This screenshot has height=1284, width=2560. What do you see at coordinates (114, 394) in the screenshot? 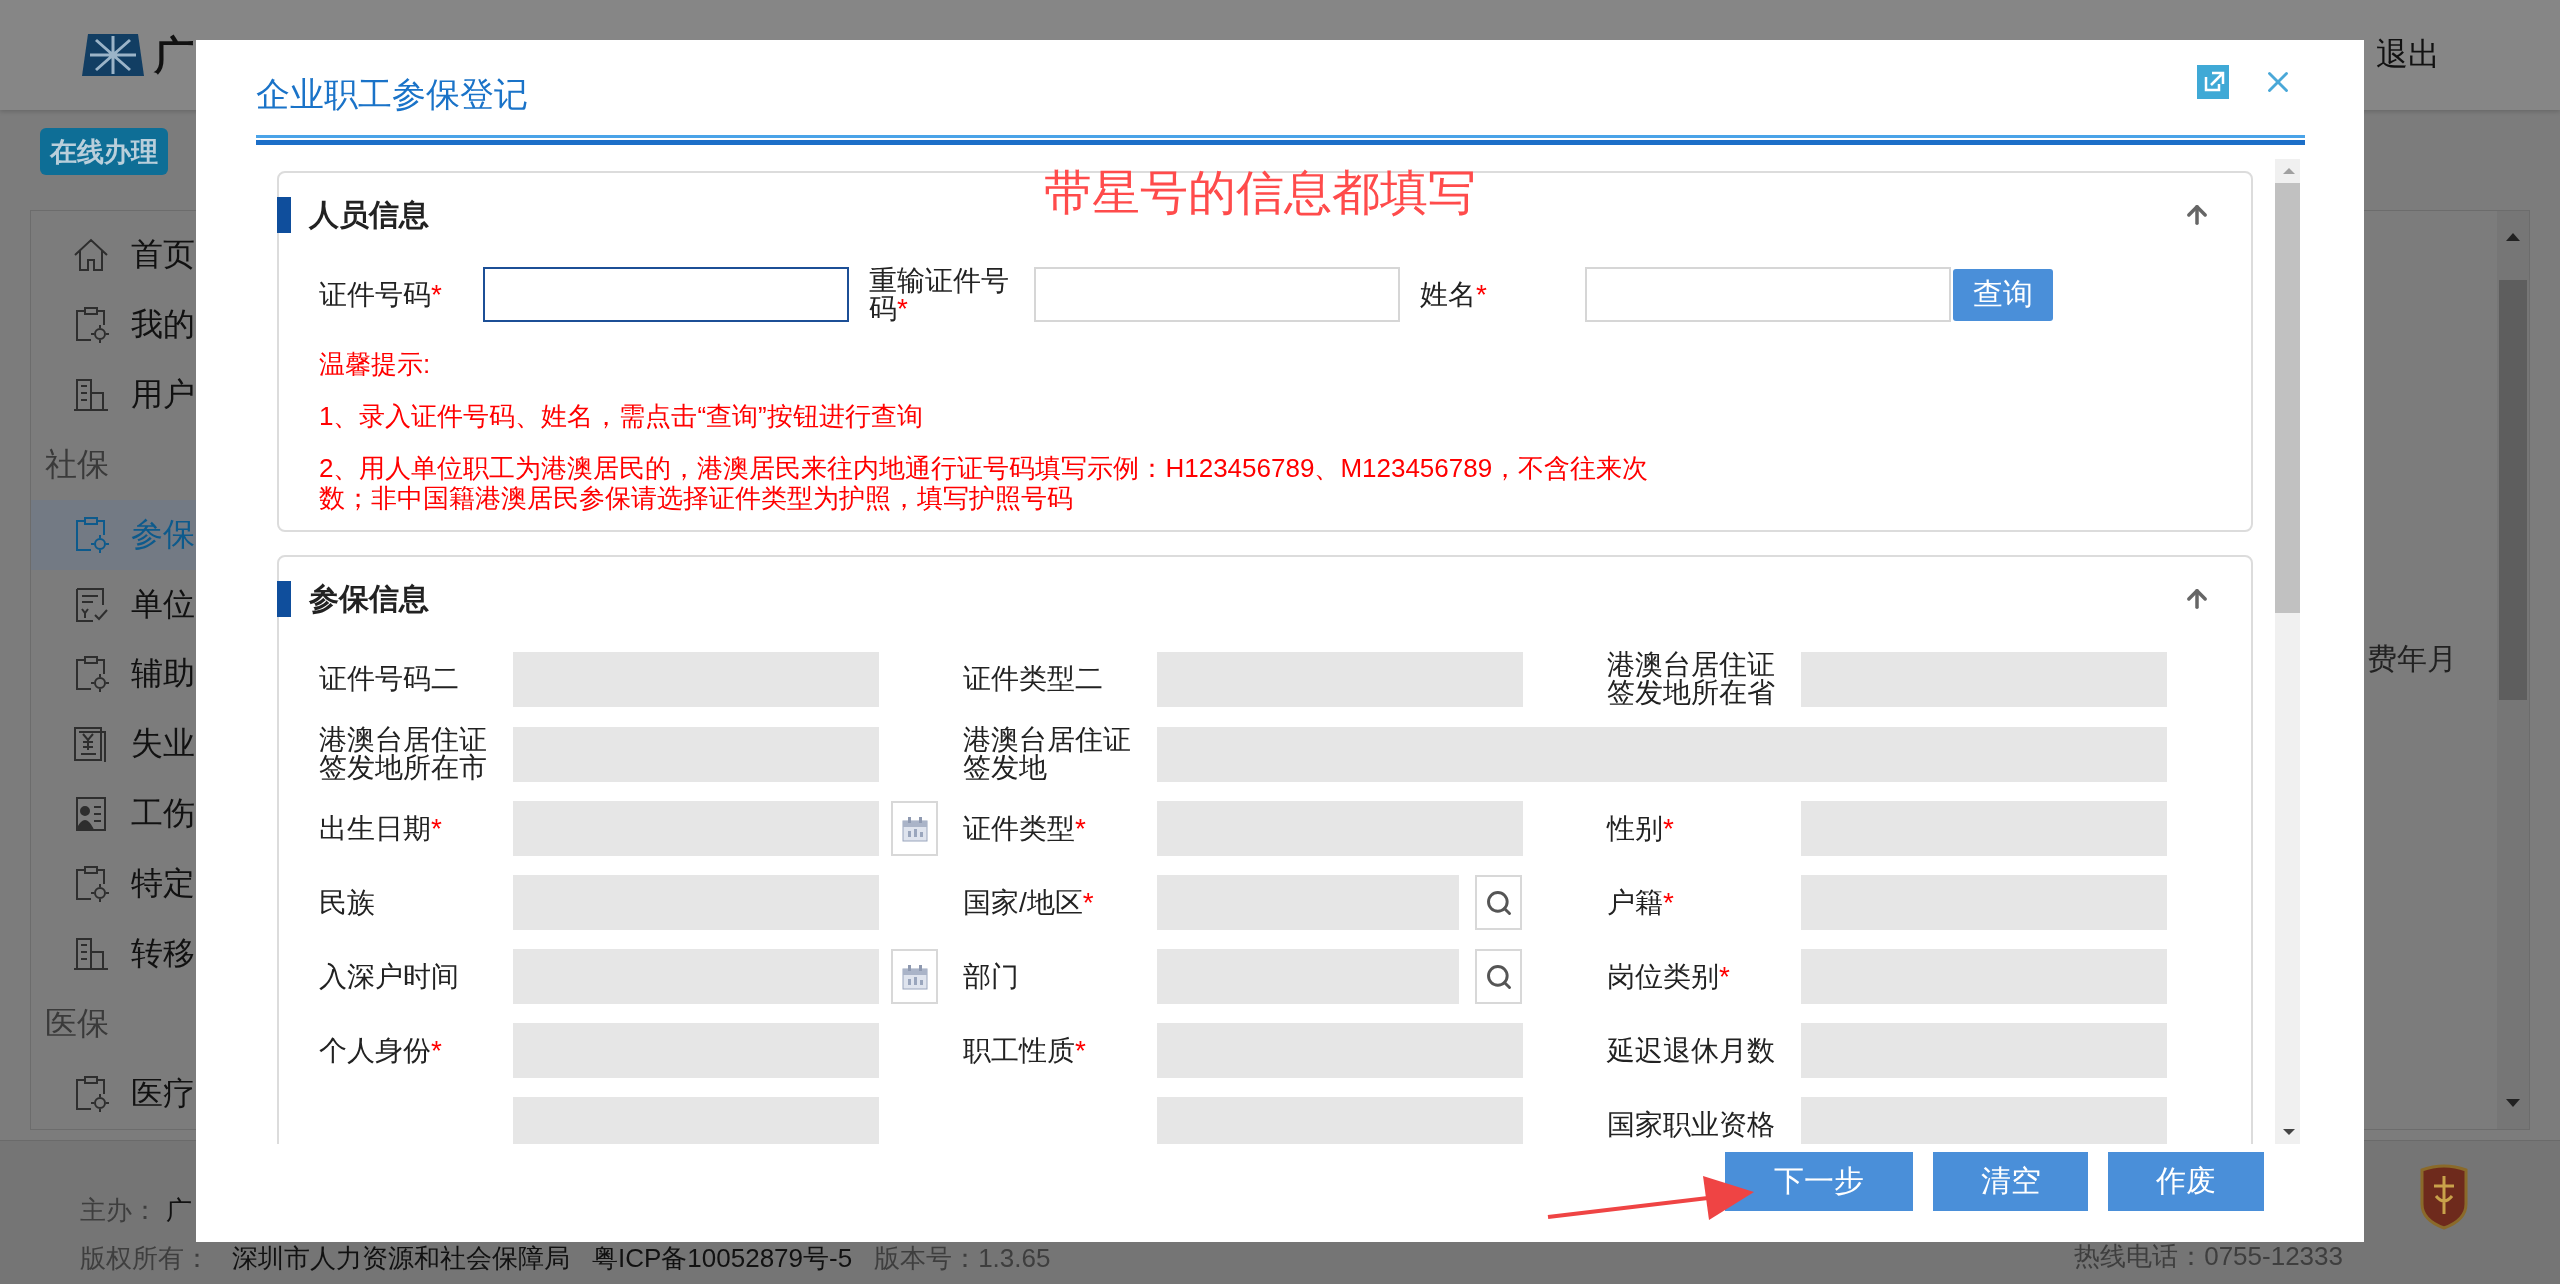
I see `sidebar-item: 用户` at bounding box center [114, 394].